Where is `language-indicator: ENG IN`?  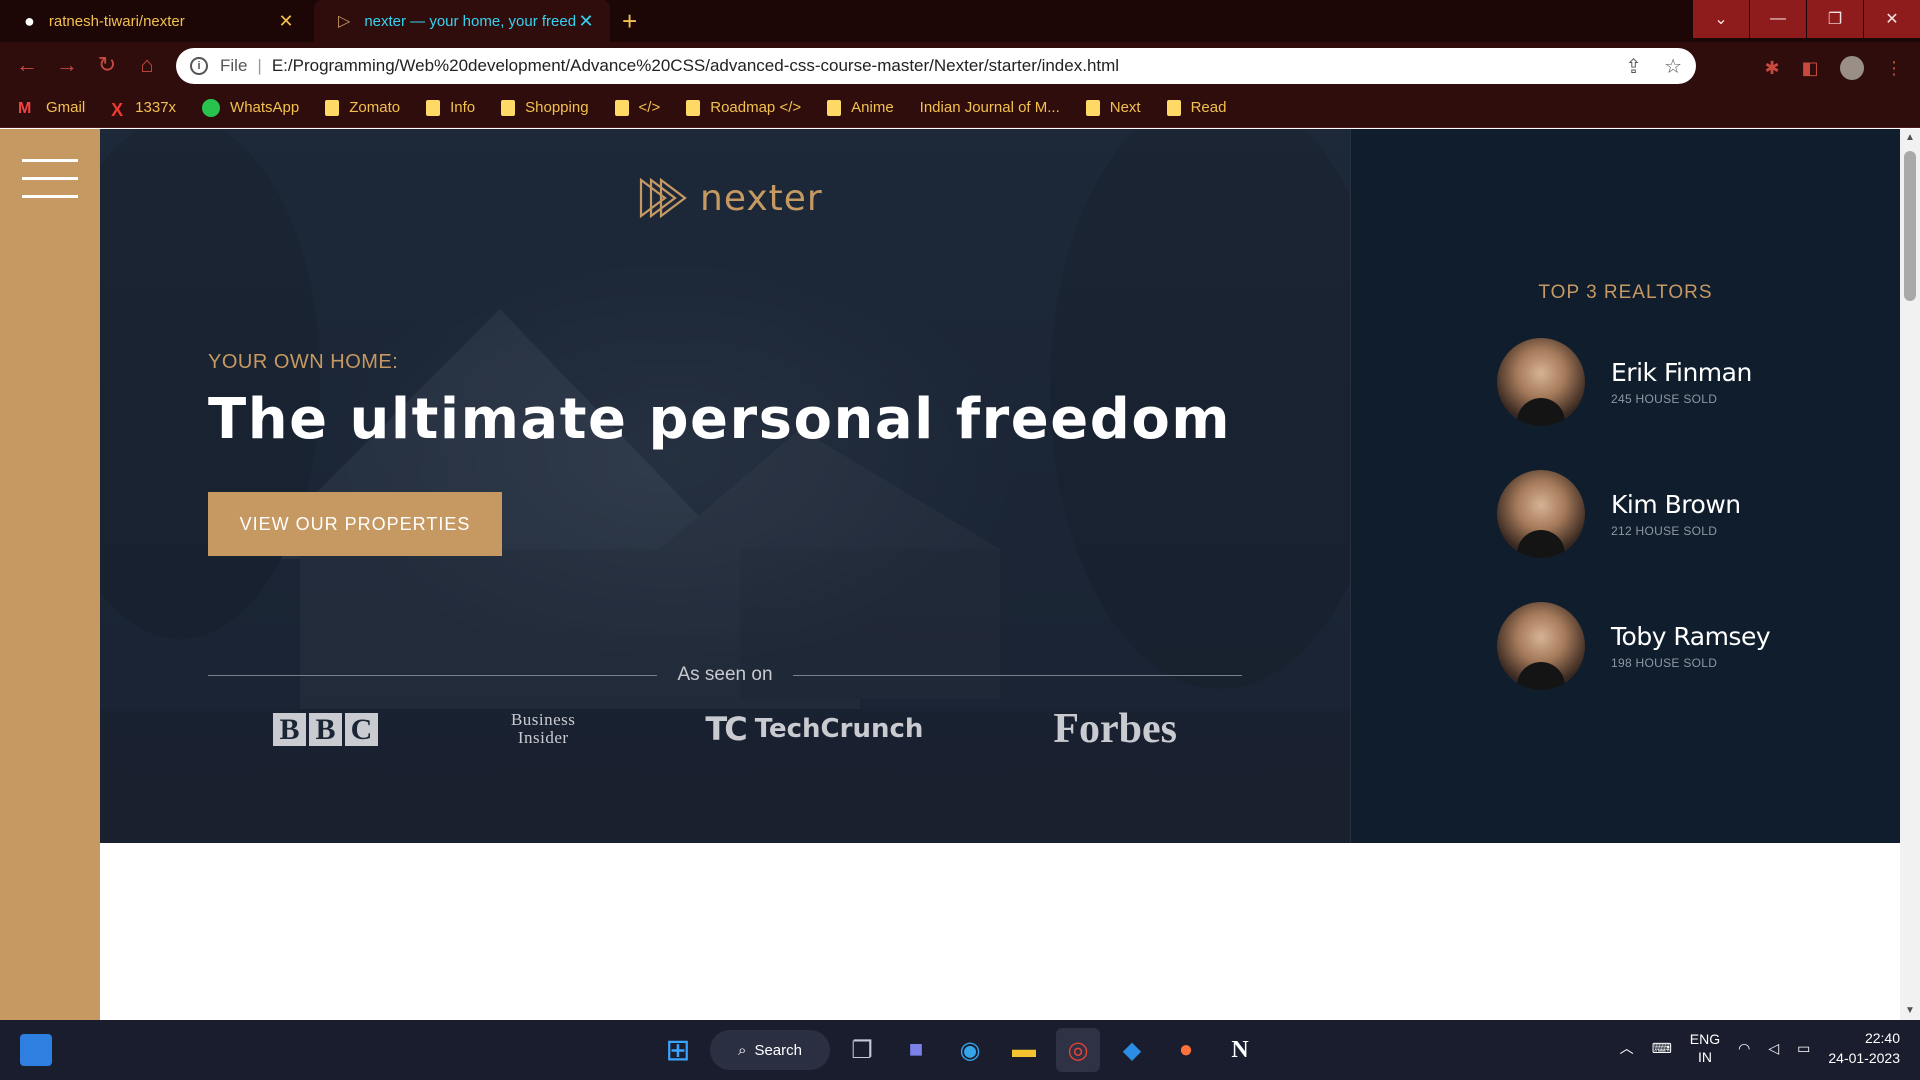
language-indicator: ENG IN is located at coordinates (1705, 1048).